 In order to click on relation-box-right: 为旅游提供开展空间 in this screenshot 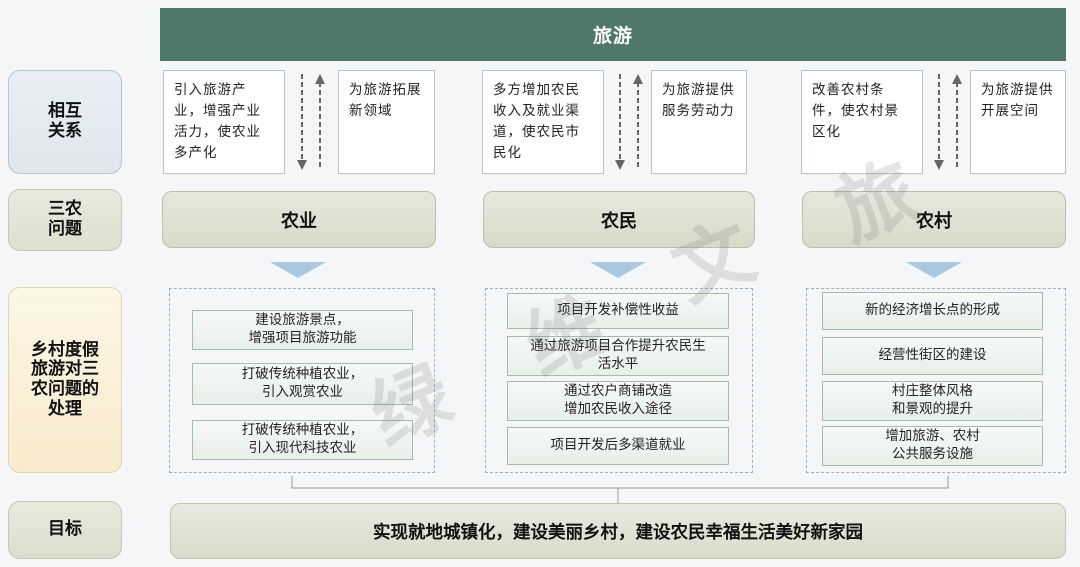, I will do `click(1018, 122)`.